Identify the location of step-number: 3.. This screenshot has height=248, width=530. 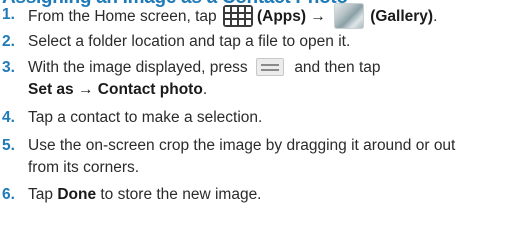
(8, 67).